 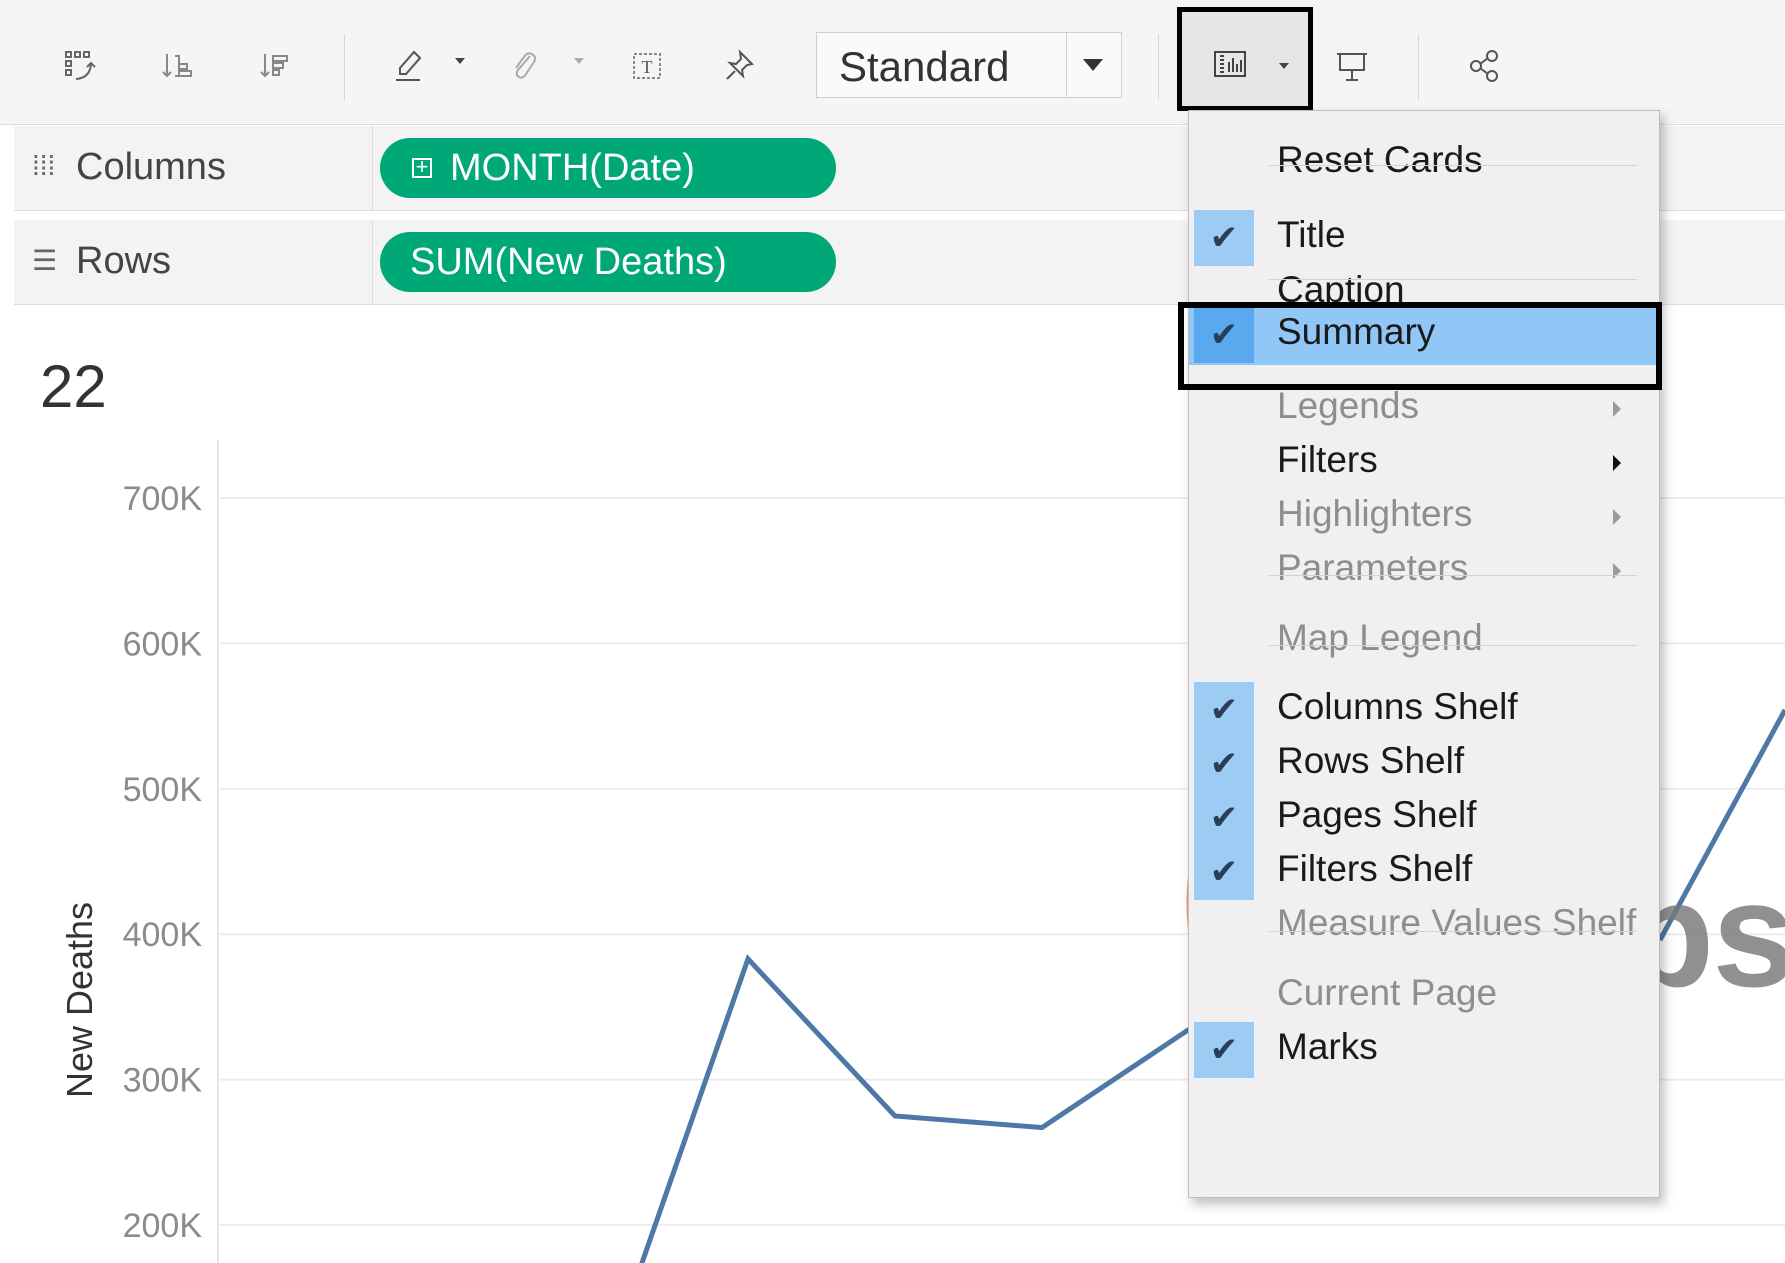 What do you see at coordinates (1424, 463) in the screenshot?
I see `menu-item-filters: Filters` at bounding box center [1424, 463].